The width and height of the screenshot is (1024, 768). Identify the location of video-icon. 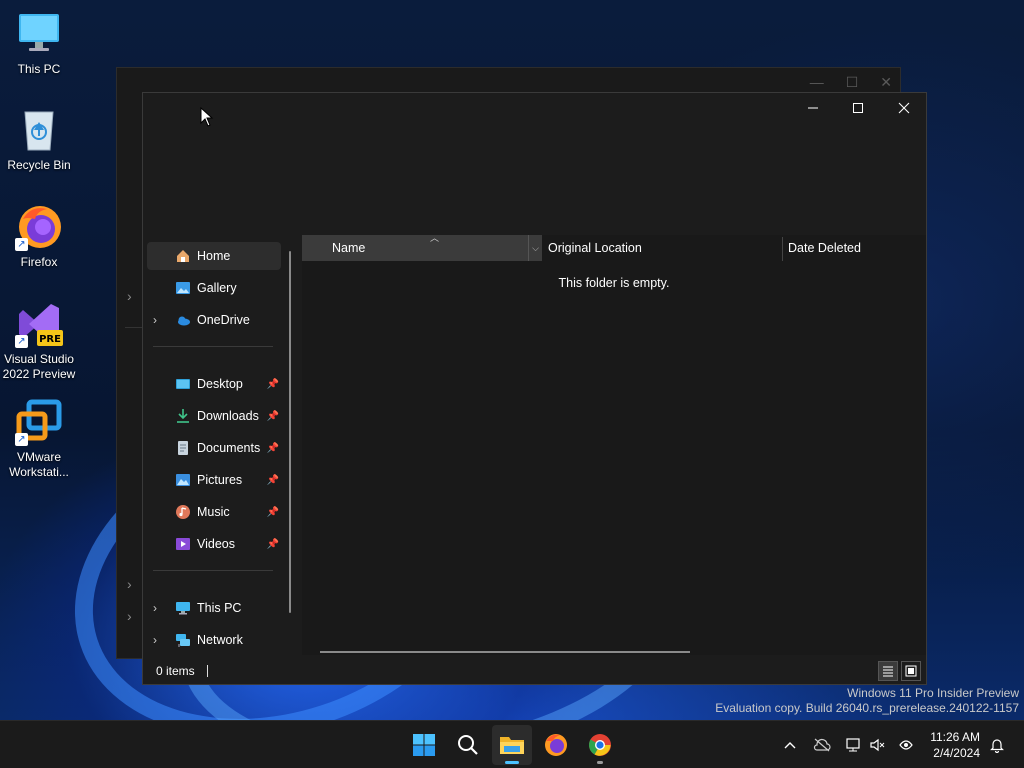
(183, 544).